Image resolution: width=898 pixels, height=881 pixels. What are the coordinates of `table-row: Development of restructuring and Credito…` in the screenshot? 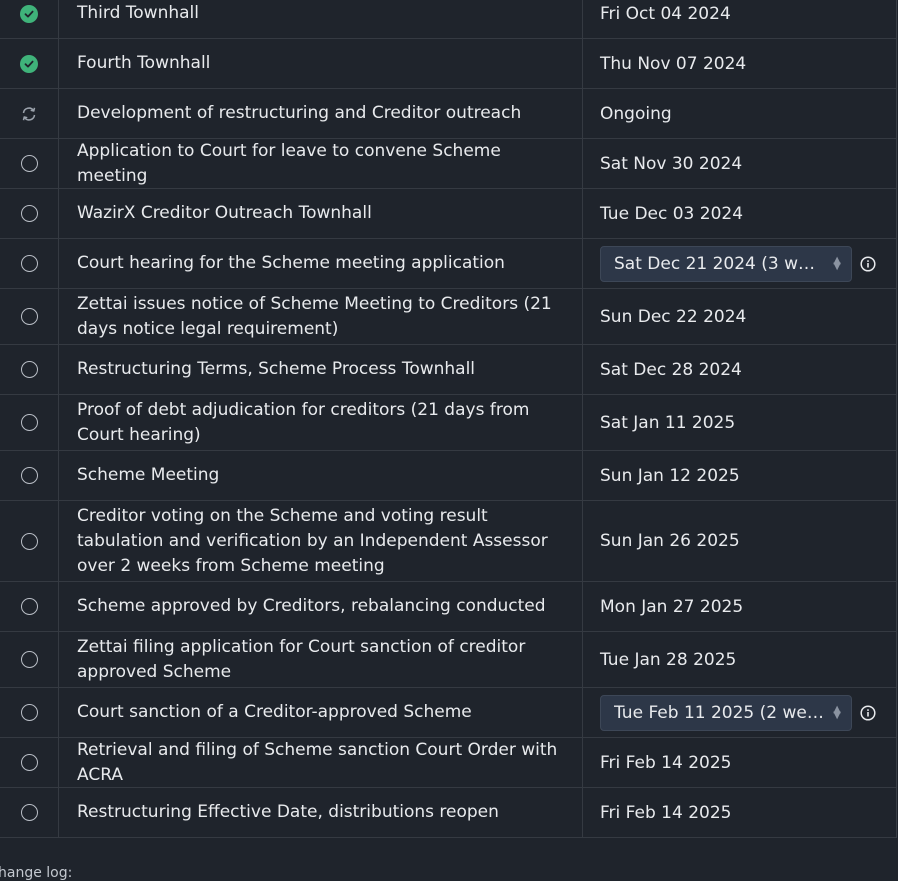 It's located at (448, 114).